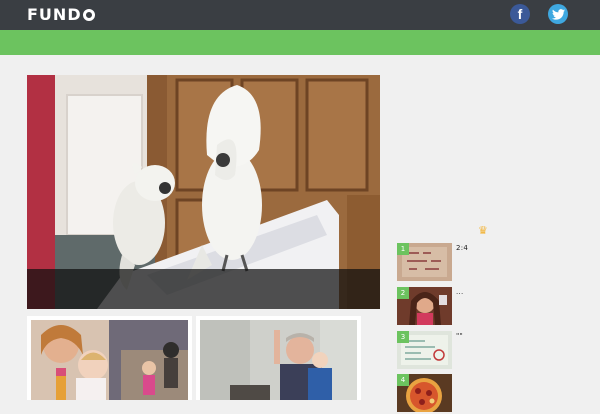 This screenshot has width=600, height=414. What do you see at coordinates (300, 42) in the screenshot?
I see `main-navigation` at bounding box center [300, 42].